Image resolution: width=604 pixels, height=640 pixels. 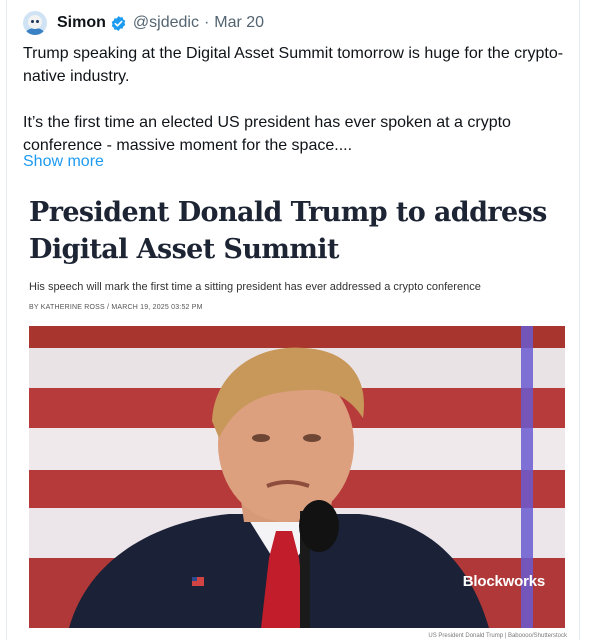 I want to click on tweet-header: Simon @sjdedic · Mar 20, so click(x=143, y=23).